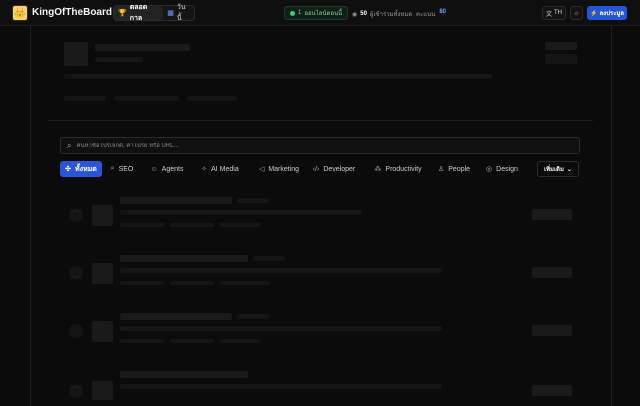  I want to click on filter-label: Design, so click(507, 169).